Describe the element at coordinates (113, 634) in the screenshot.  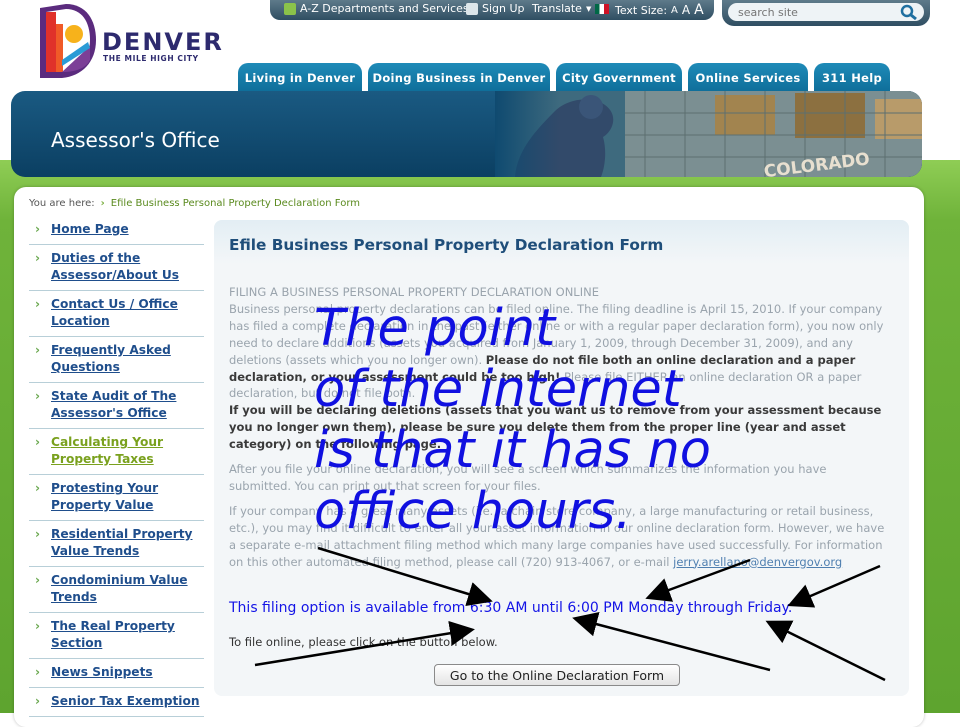
I see `sidebar-item-label: The Real Property Section` at that location.